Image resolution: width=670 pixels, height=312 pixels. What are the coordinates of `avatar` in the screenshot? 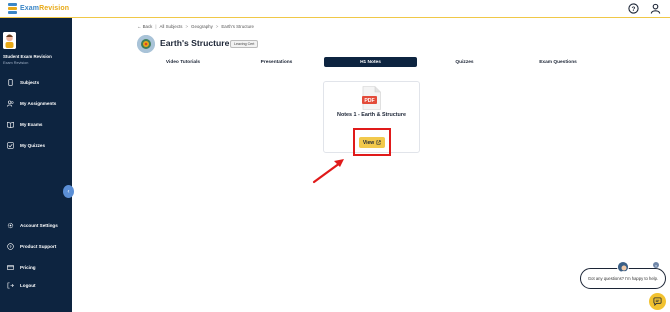 It's located at (9, 40).